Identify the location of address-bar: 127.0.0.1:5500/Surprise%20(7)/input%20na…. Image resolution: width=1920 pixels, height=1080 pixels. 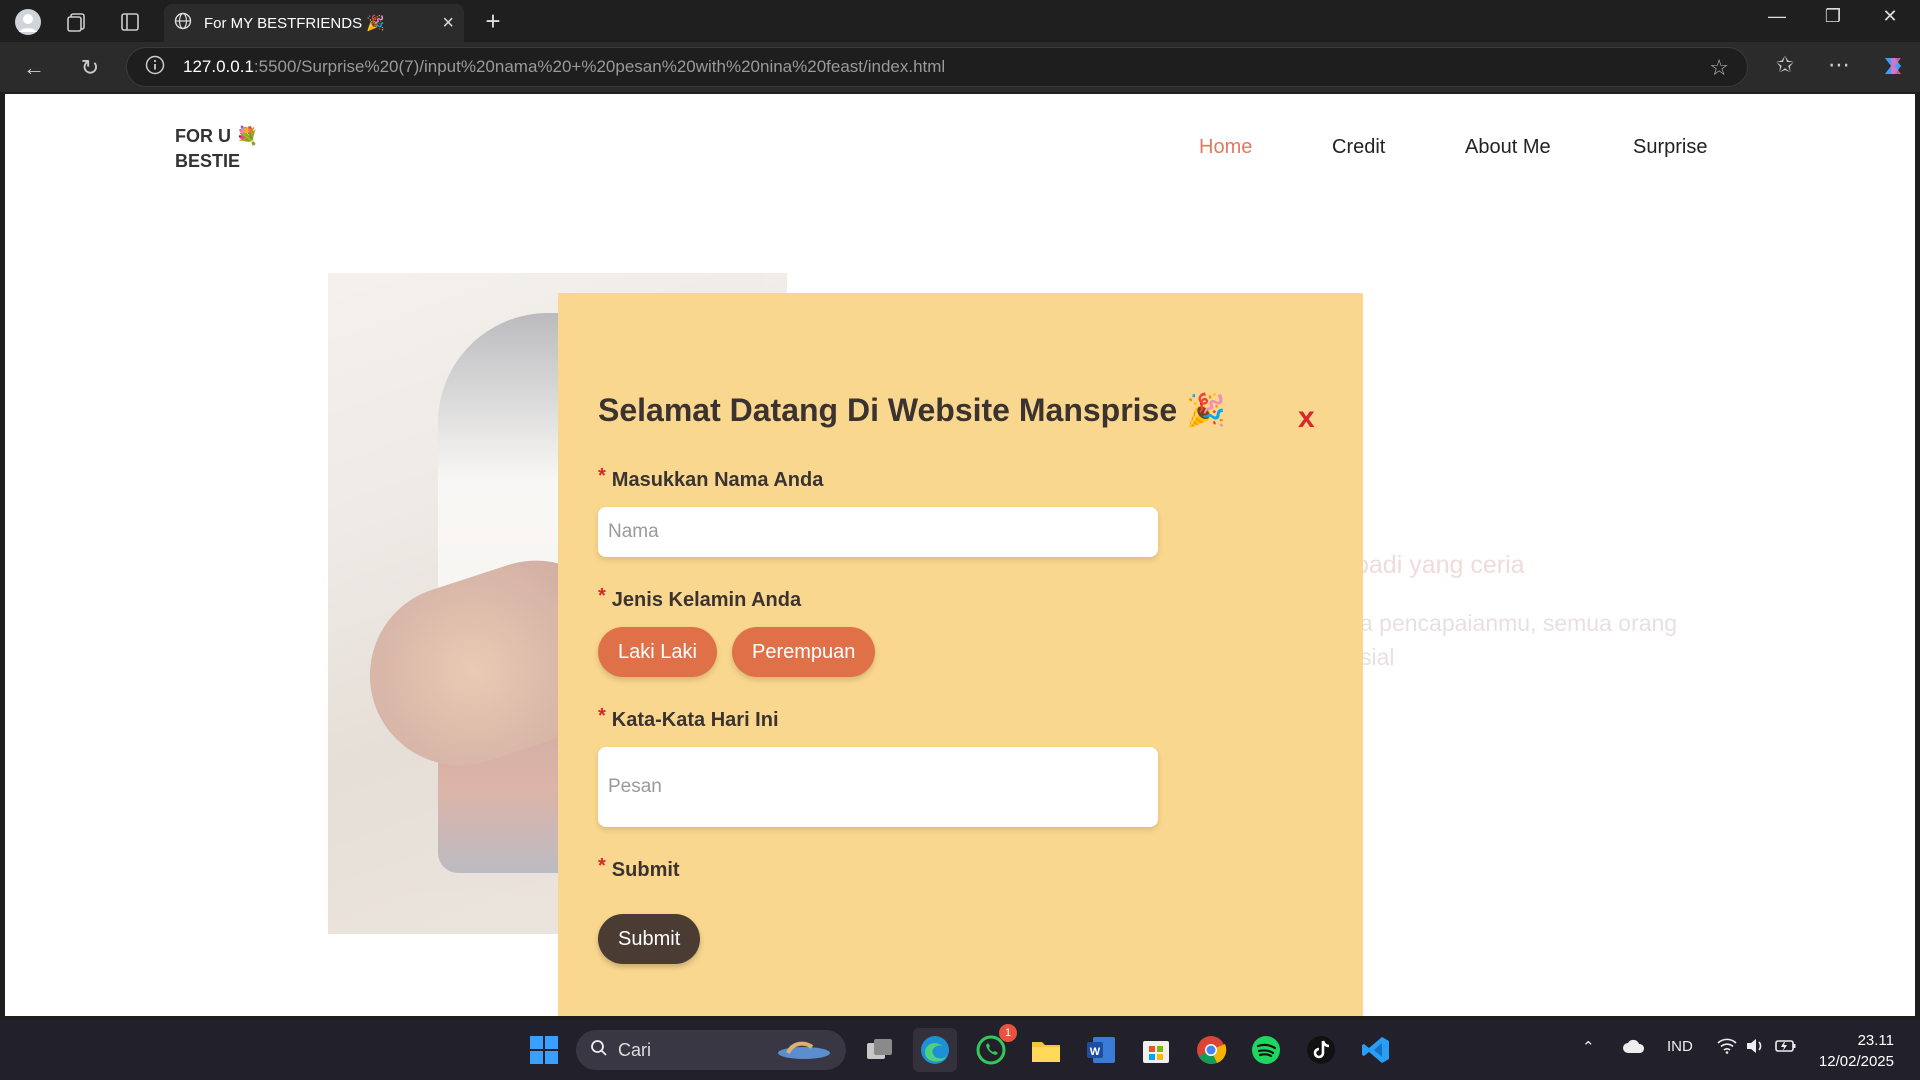
(937, 67).